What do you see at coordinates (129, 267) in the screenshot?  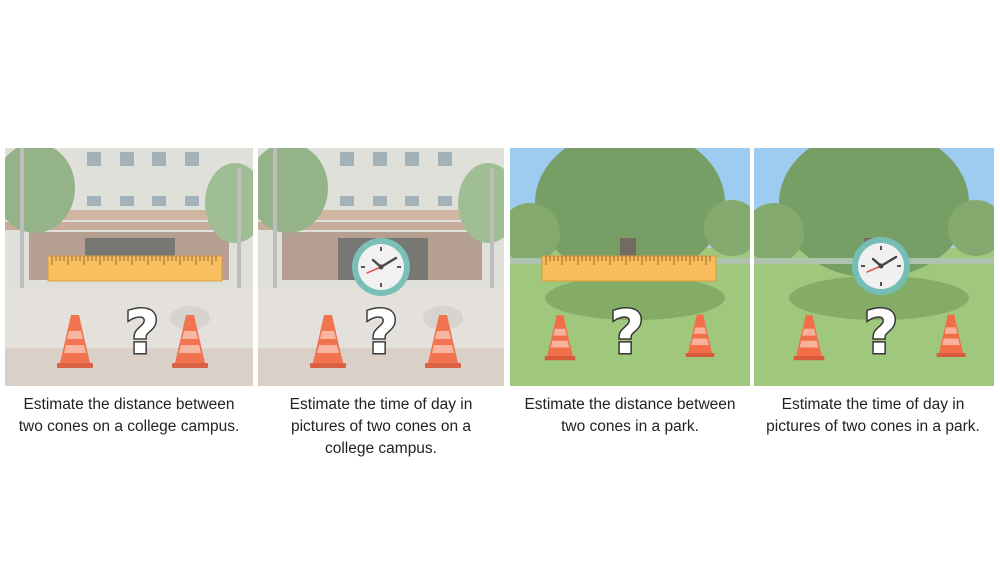 I see `campus-distance-image` at bounding box center [129, 267].